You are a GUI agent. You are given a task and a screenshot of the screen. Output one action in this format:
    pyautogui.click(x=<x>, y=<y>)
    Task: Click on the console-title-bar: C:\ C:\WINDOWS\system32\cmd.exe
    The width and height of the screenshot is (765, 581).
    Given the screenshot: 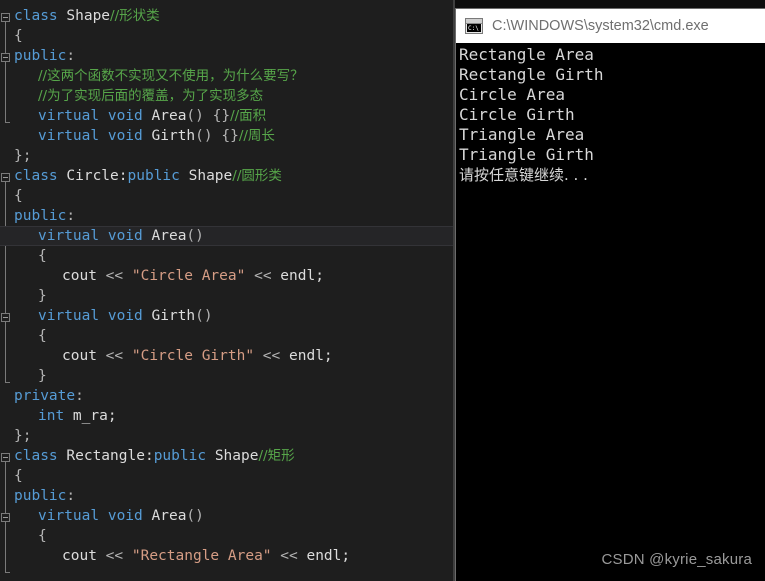 What is the action you would take?
    pyautogui.click(x=610, y=26)
    